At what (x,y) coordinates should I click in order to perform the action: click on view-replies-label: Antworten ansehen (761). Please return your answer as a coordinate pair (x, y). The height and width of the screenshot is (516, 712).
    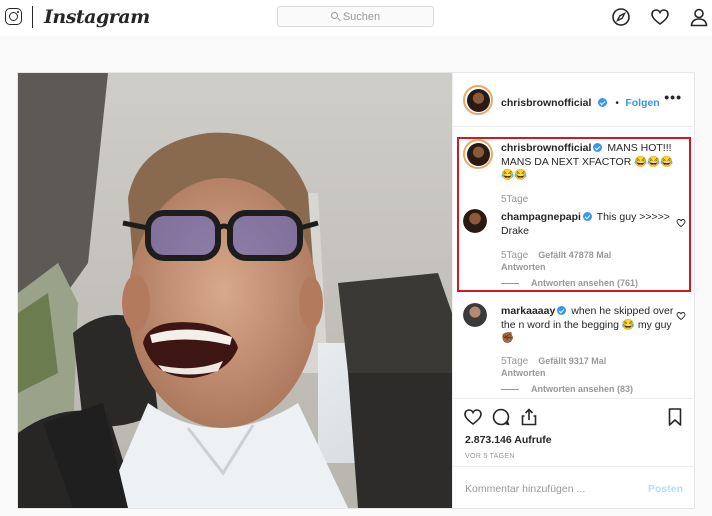
    Looking at the image, I should click on (585, 283).